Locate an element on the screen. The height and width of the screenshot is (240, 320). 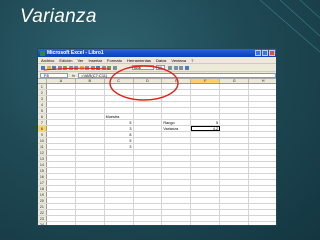
cell: 5 is located at coordinates (119, 140).